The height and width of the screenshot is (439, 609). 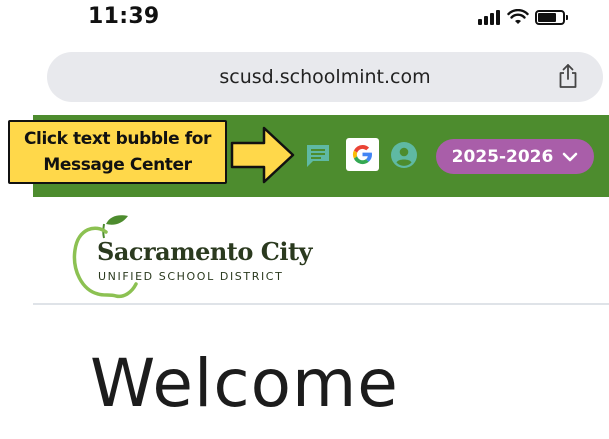 I want to click on share-icon, so click(x=568, y=76).